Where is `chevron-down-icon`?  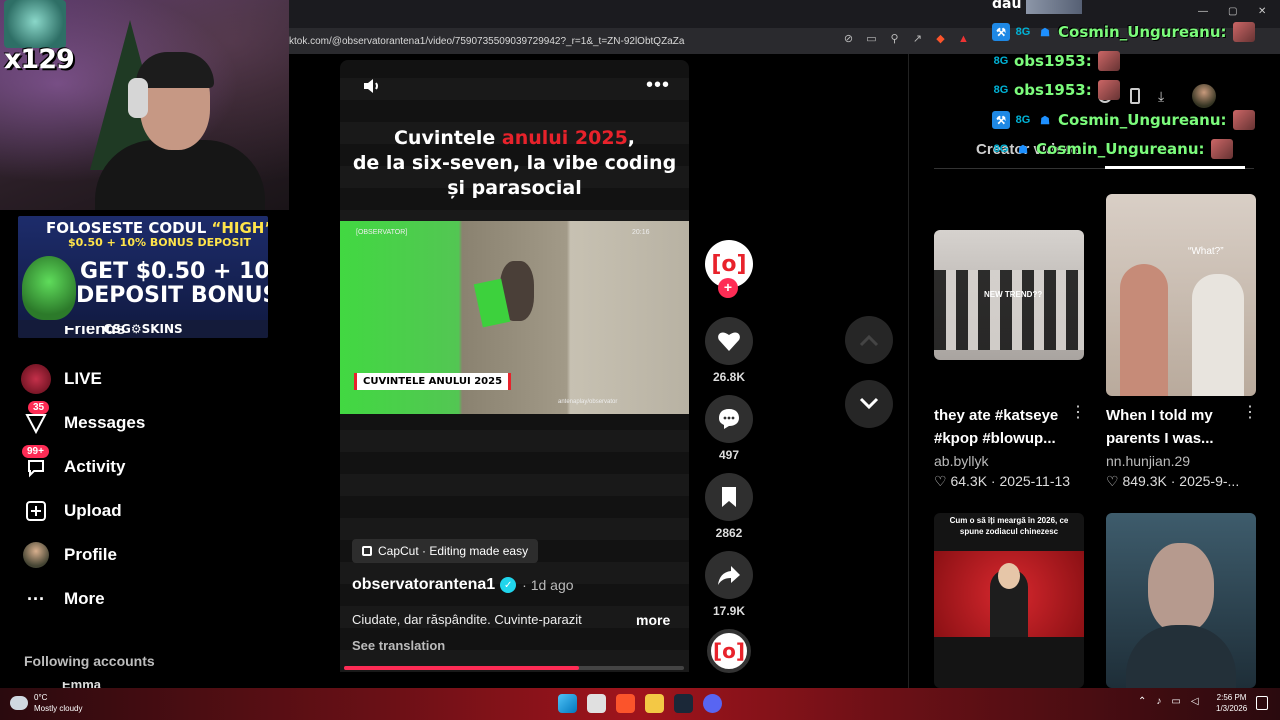
chevron-down-icon is located at coordinates (869, 403).